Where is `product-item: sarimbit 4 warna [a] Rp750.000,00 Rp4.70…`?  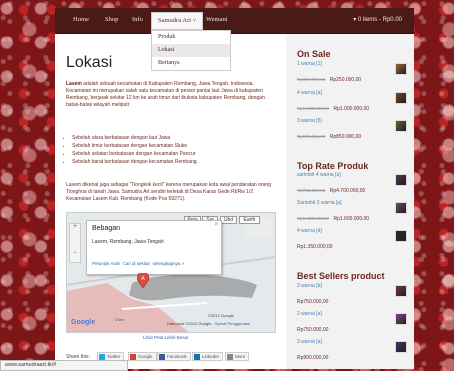
product-item: sarimbit 4 warna [a] Rp750.000,00 Rp4.70… is located at coordinates (352, 183).